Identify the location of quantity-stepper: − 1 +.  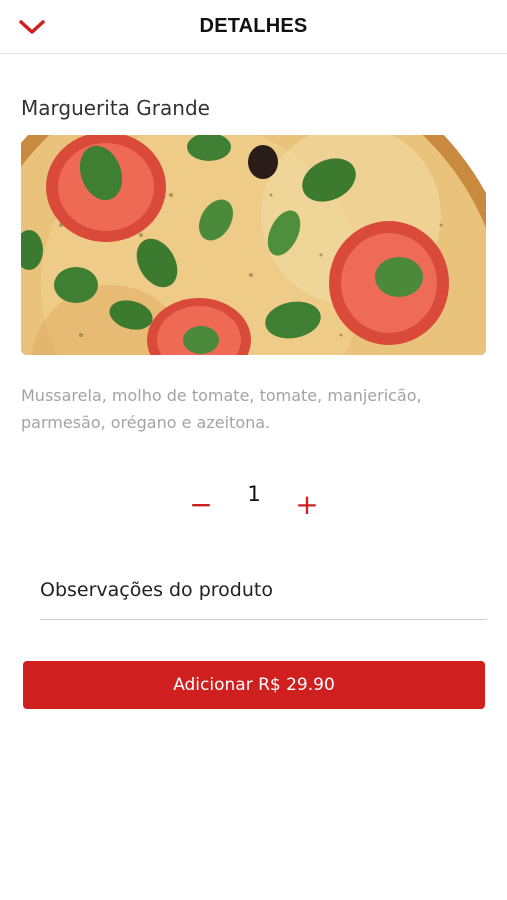
(253, 503).